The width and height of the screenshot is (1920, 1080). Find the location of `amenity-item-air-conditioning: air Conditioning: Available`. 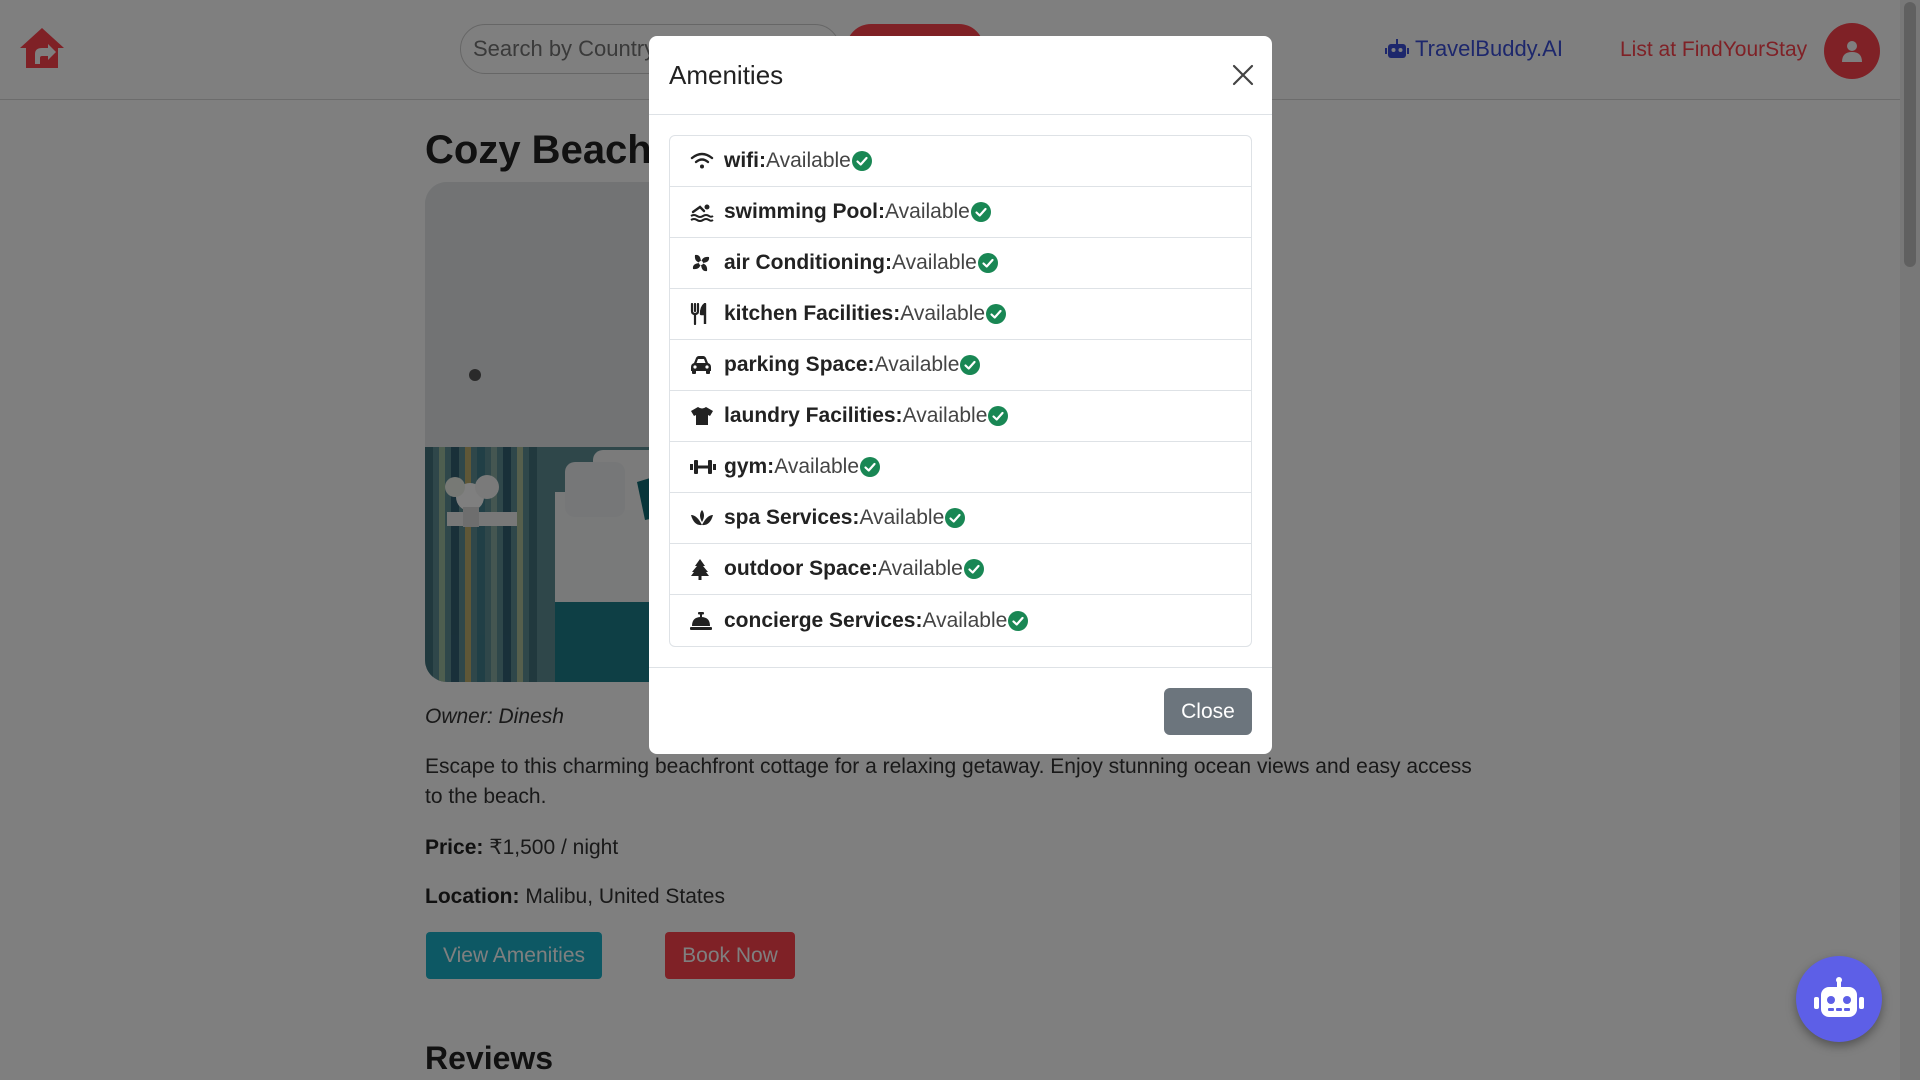

amenity-item-air-conditioning: air Conditioning: Available is located at coordinates (960, 263).